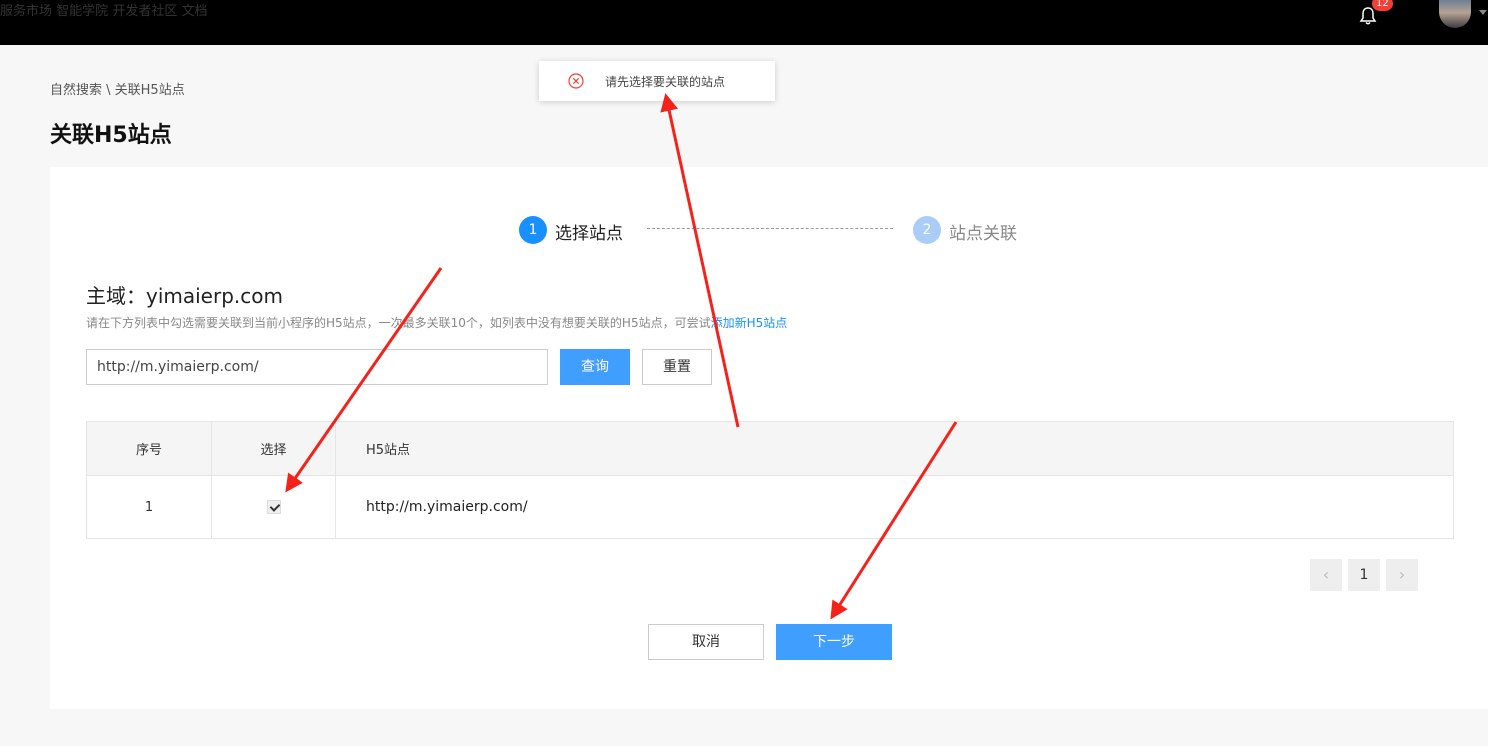 The image size is (1488, 746). Describe the element at coordinates (927, 230) in the screenshot. I see `step-2-number: 2` at that location.